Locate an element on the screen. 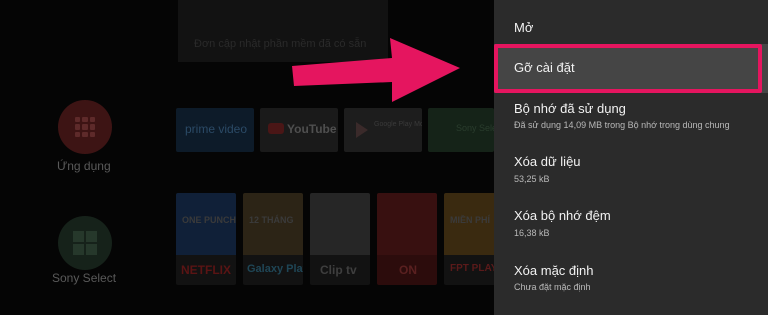 The width and height of the screenshot is (768, 315). menu-item-title: Xóa mặc định is located at coordinates (554, 270).